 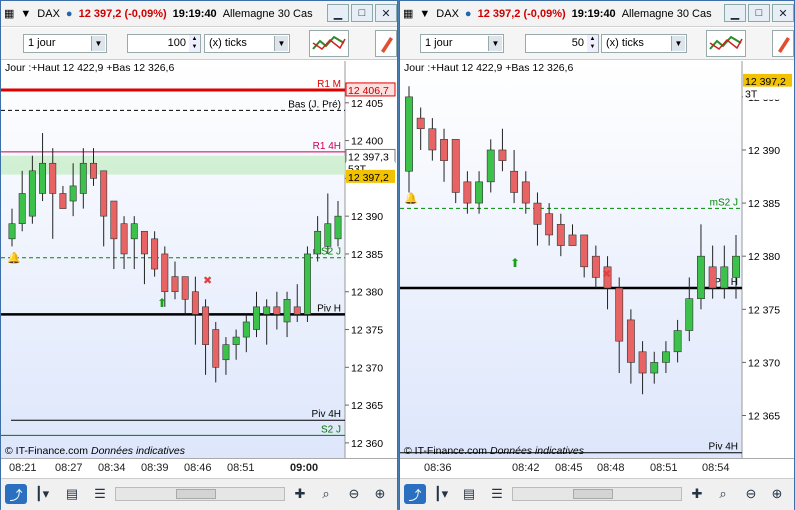 I want to click on price-tag-label: 3T, so click(x=751, y=95).